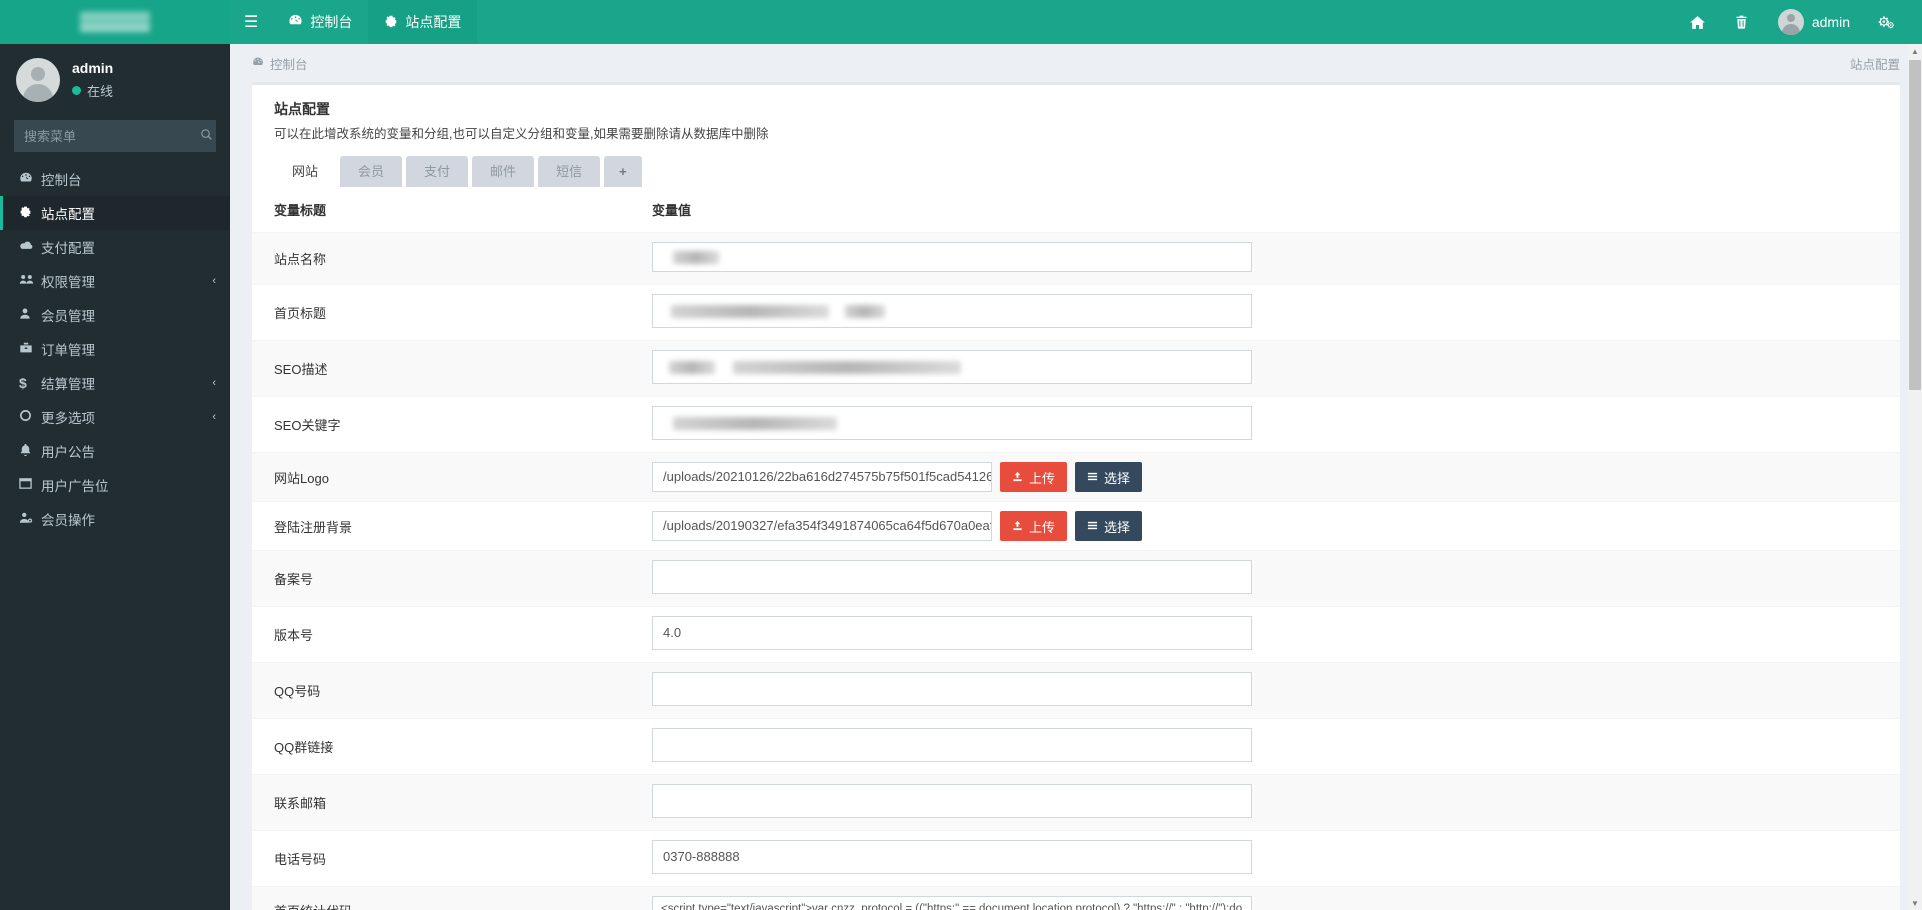  I want to click on top-header: ☰ 控制台 站点配置 admin, so click(961, 22).